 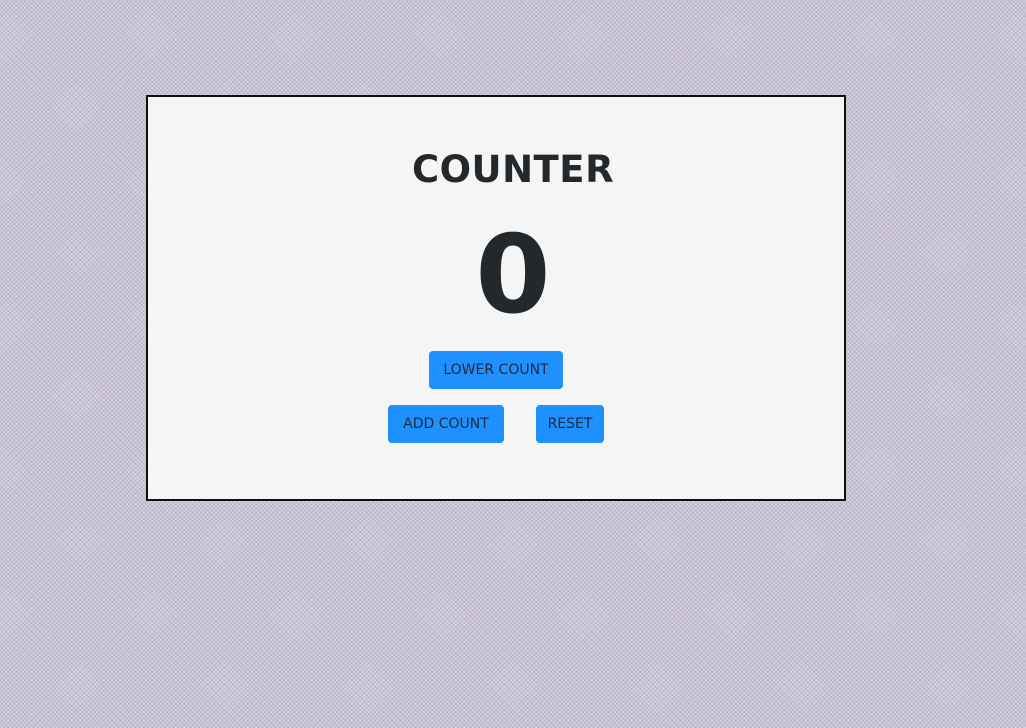 I want to click on reset-button: RESET, so click(x=570, y=424).